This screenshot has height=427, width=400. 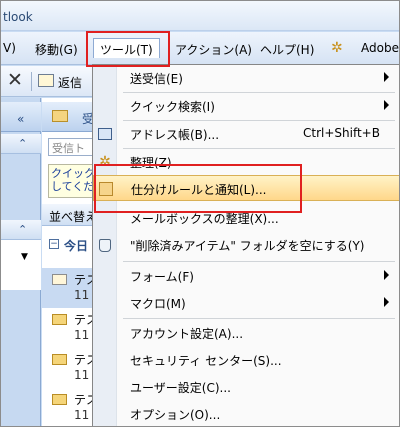 I want to click on menu-item-empty-deleted: "削除済みアイテム" フォルダを空にする(Y), so click(x=246, y=245).